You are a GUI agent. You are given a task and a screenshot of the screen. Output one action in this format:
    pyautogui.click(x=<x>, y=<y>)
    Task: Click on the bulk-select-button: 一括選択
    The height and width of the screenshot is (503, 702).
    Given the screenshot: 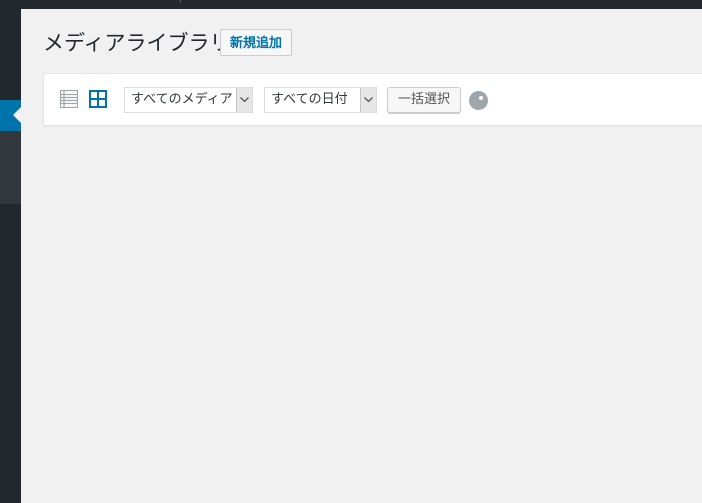 What is the action you would take?
    pyautogui.click(x=424, y=100)
    